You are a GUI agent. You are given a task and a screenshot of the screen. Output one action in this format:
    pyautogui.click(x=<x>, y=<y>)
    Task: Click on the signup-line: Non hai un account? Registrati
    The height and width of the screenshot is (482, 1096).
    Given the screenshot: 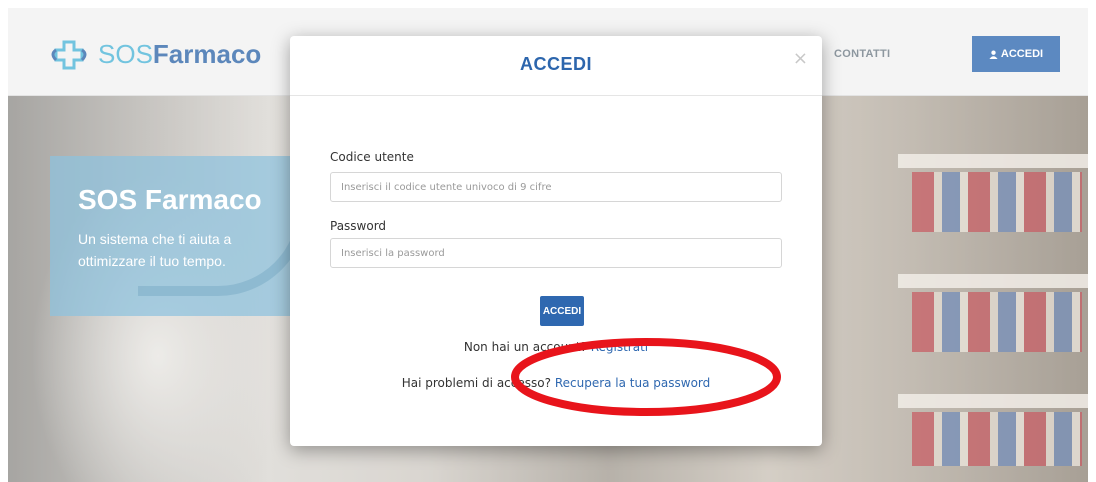 What is the action you would take?
    pyautogui.click(x=556, y=347)
    